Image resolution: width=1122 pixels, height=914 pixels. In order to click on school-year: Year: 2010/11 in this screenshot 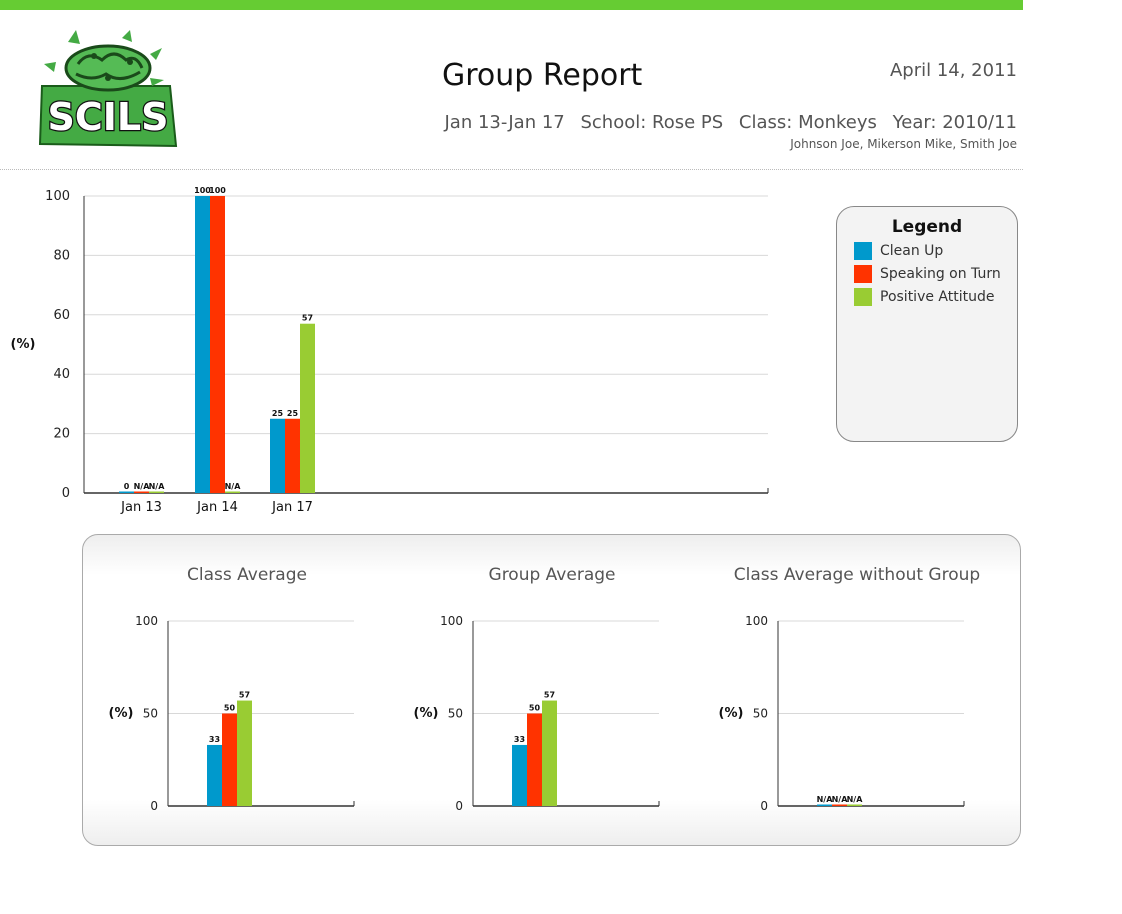, I will do `click(954, 122)`.